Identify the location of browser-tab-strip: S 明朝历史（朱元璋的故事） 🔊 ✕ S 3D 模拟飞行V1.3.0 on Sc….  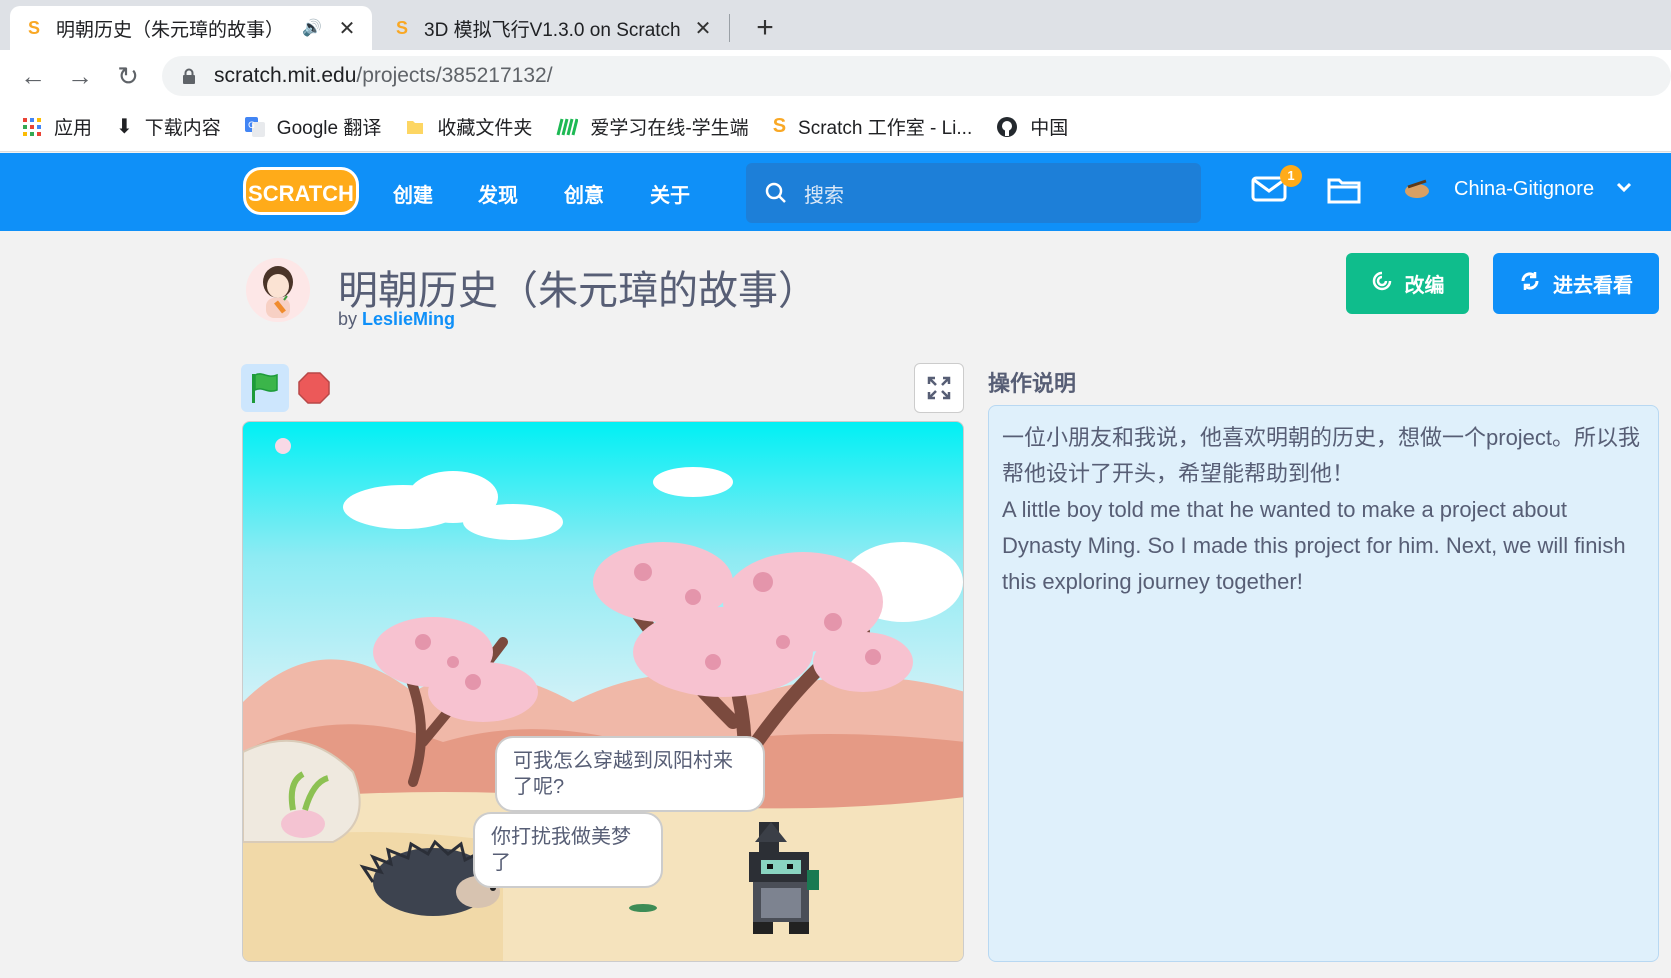
(835, 25).